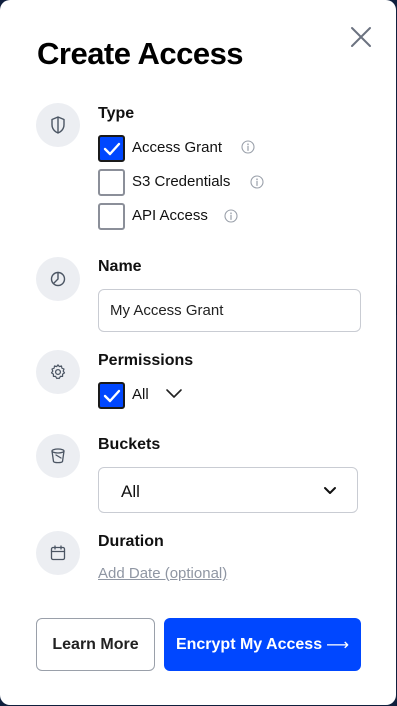 Image resolution: width=397 pixels, height=706 pixels. What do you see at coordinates (181, 181) in the screenshot?
I see `s3-credentials-label: S3 Credentials` at bounding box center [181, 181].